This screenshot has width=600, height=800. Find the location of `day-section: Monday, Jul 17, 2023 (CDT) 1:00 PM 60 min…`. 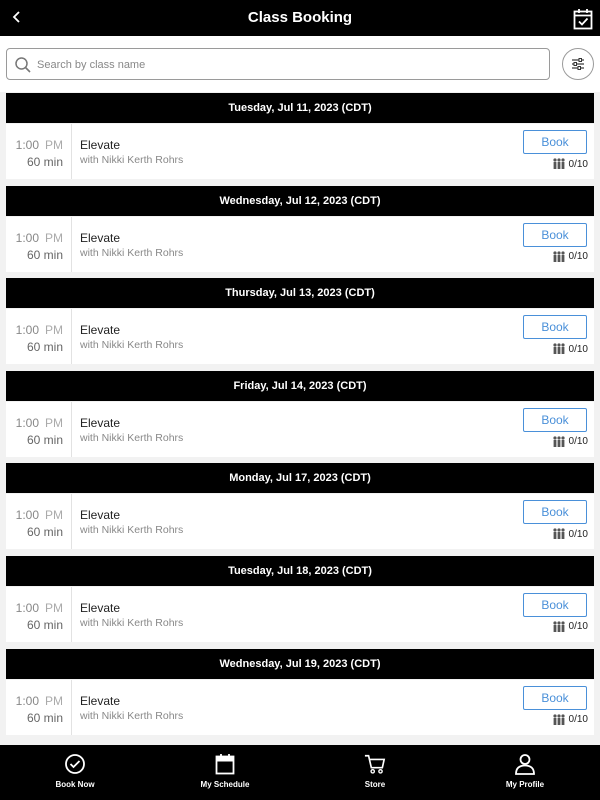

day-section: Monday, Jul 17, 2023 (CDT) 1:00 PM 60 min… is located at coordinates (300, 509).